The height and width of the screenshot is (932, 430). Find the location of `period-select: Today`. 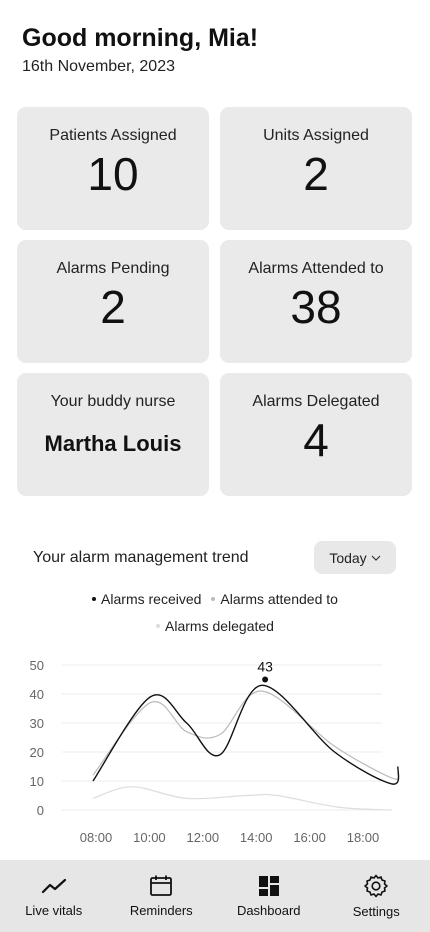

period-select: Today is located at coordinates (355, 557).